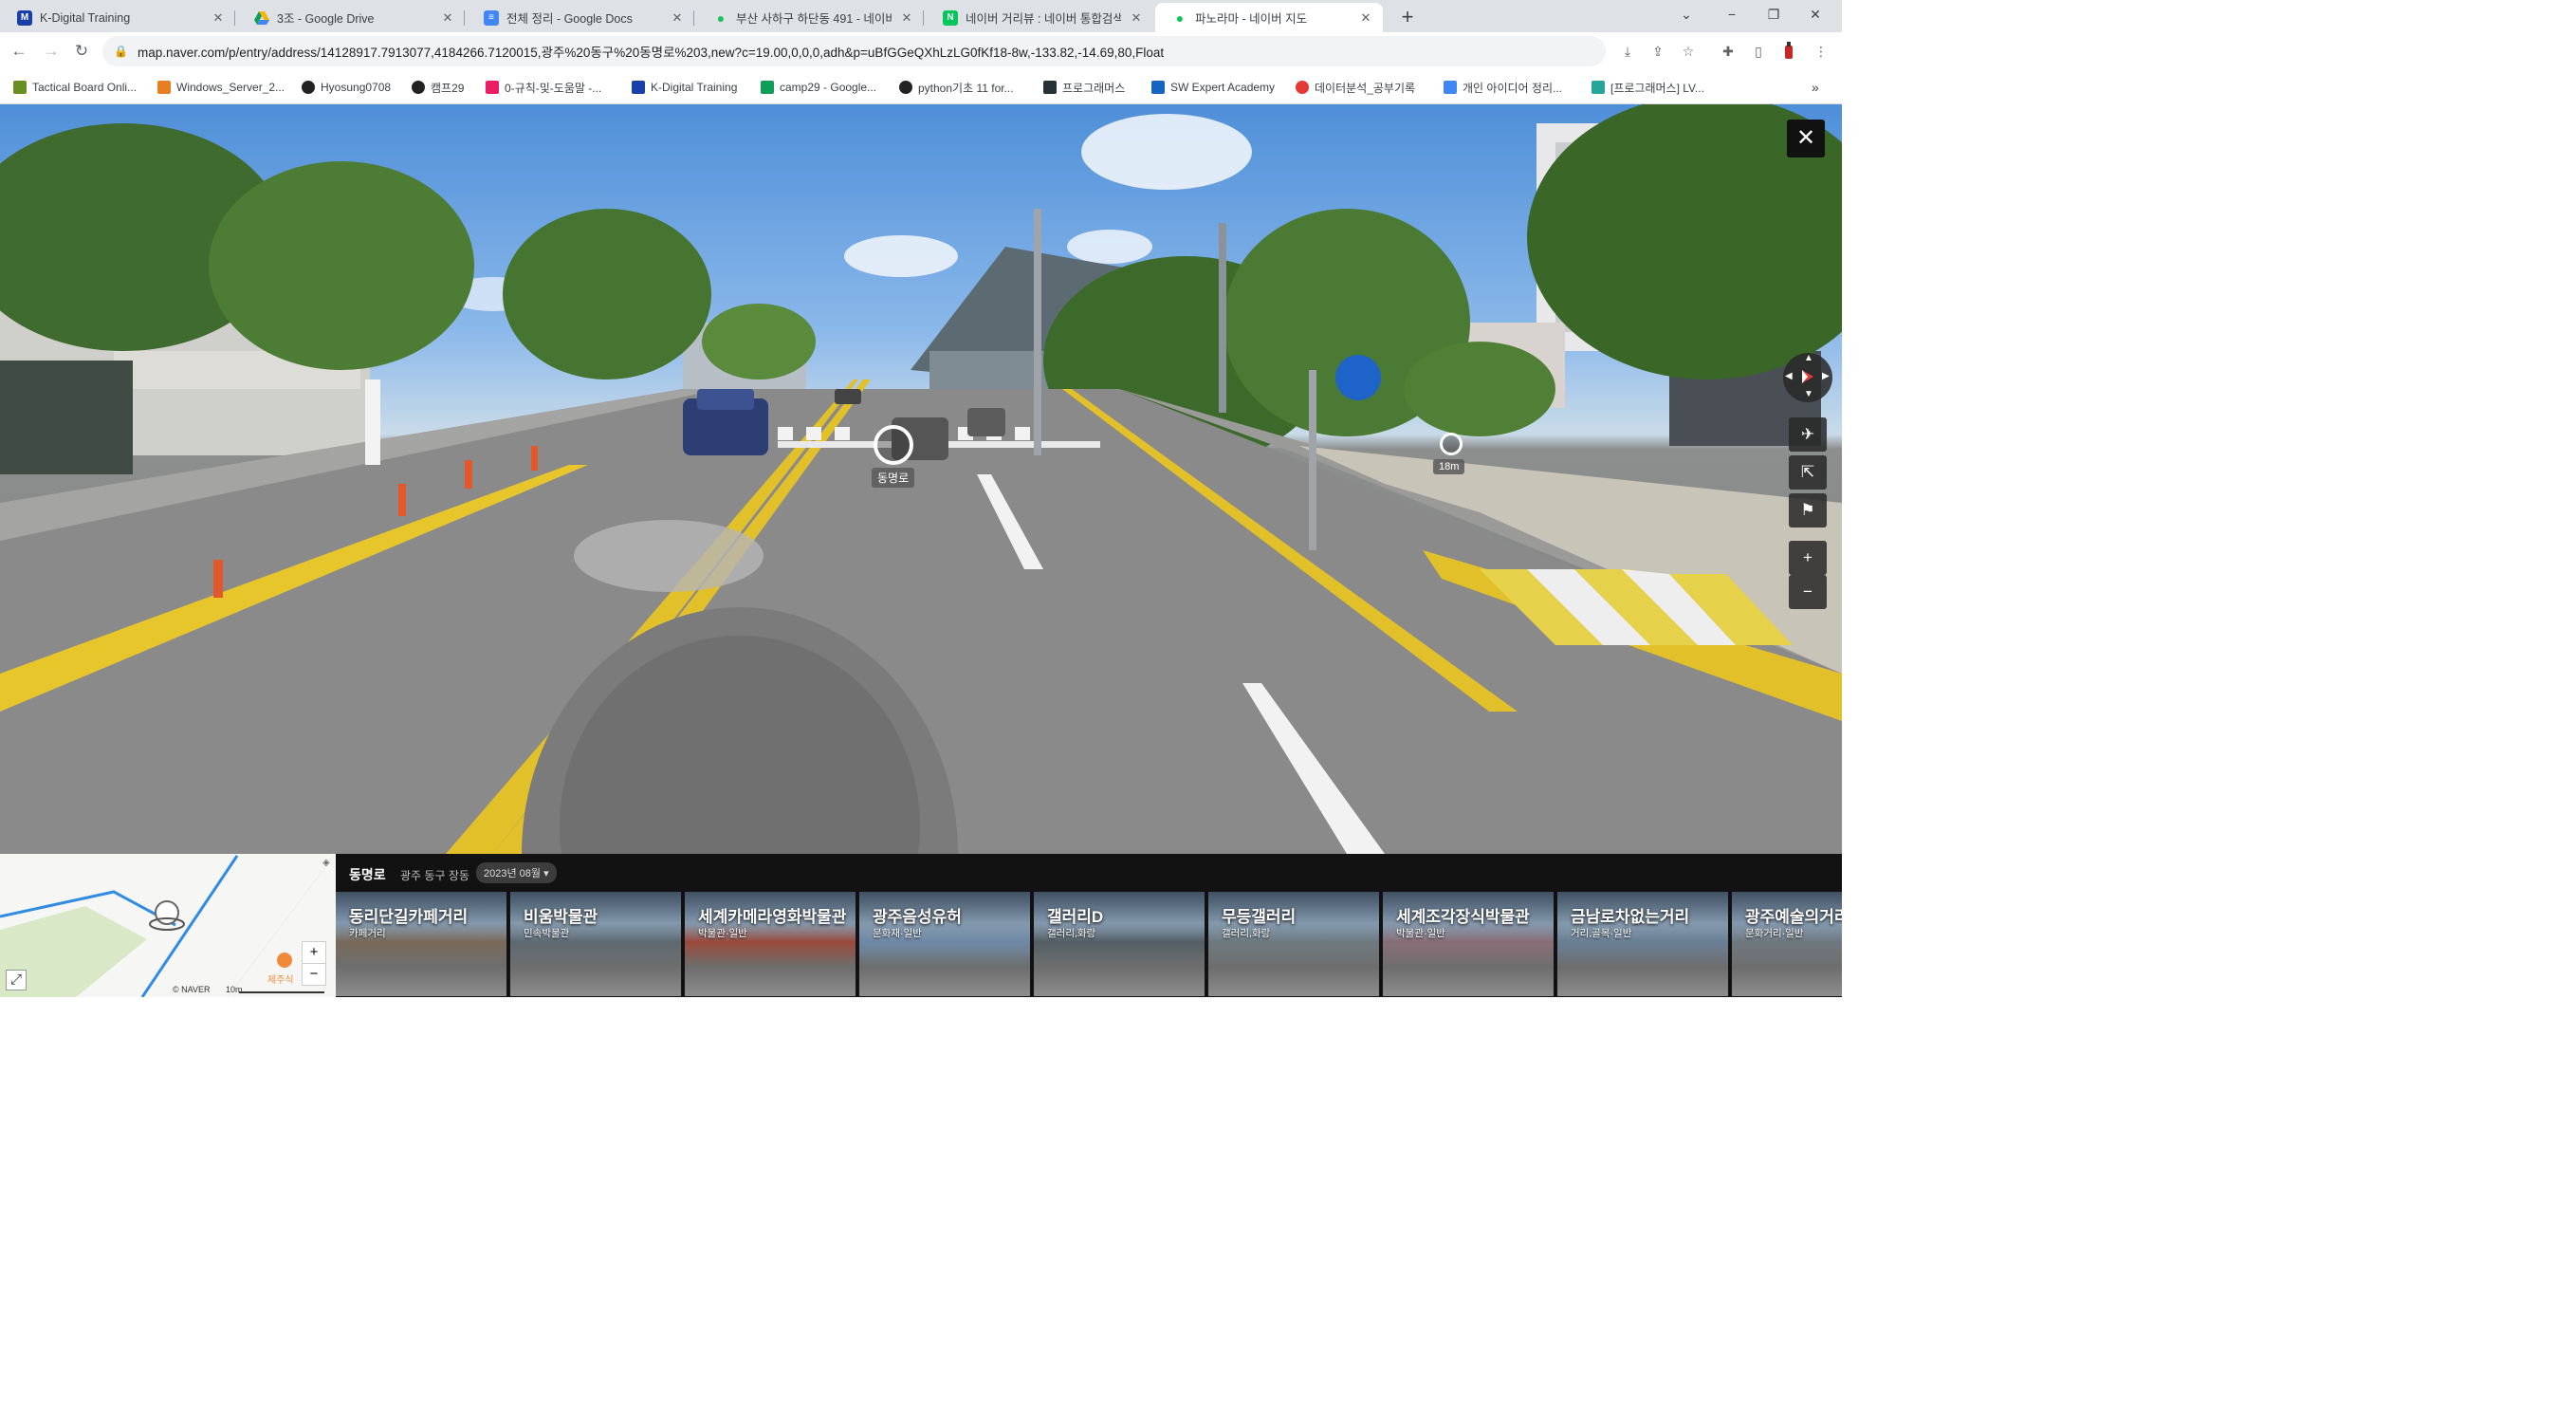 Image resolution: width=2576 pixels, height=1425 pixels. I want to click on place-card: 무등갤러리 갤러리,화랑, so click(1294, 944).